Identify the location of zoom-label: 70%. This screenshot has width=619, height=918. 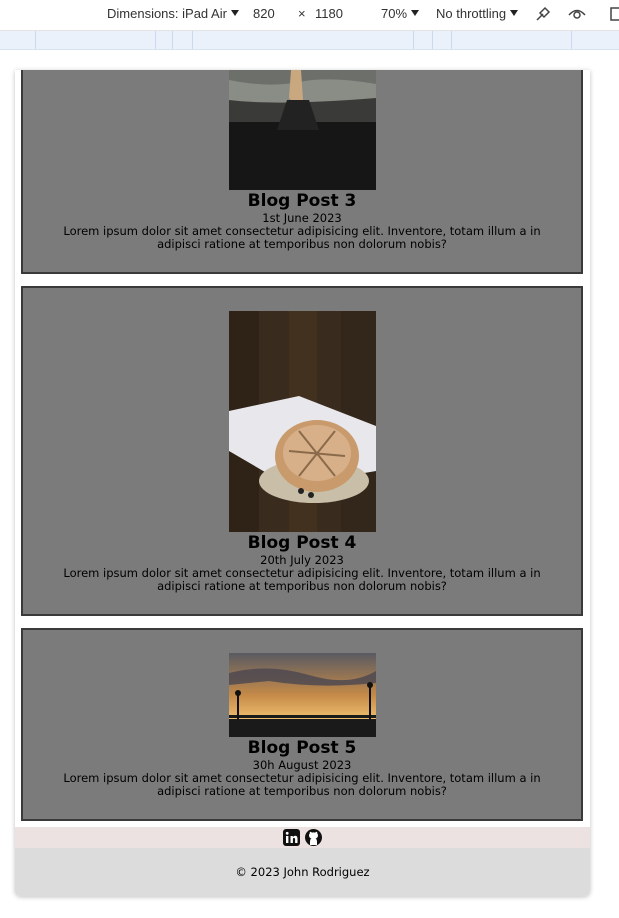
(394, 13).